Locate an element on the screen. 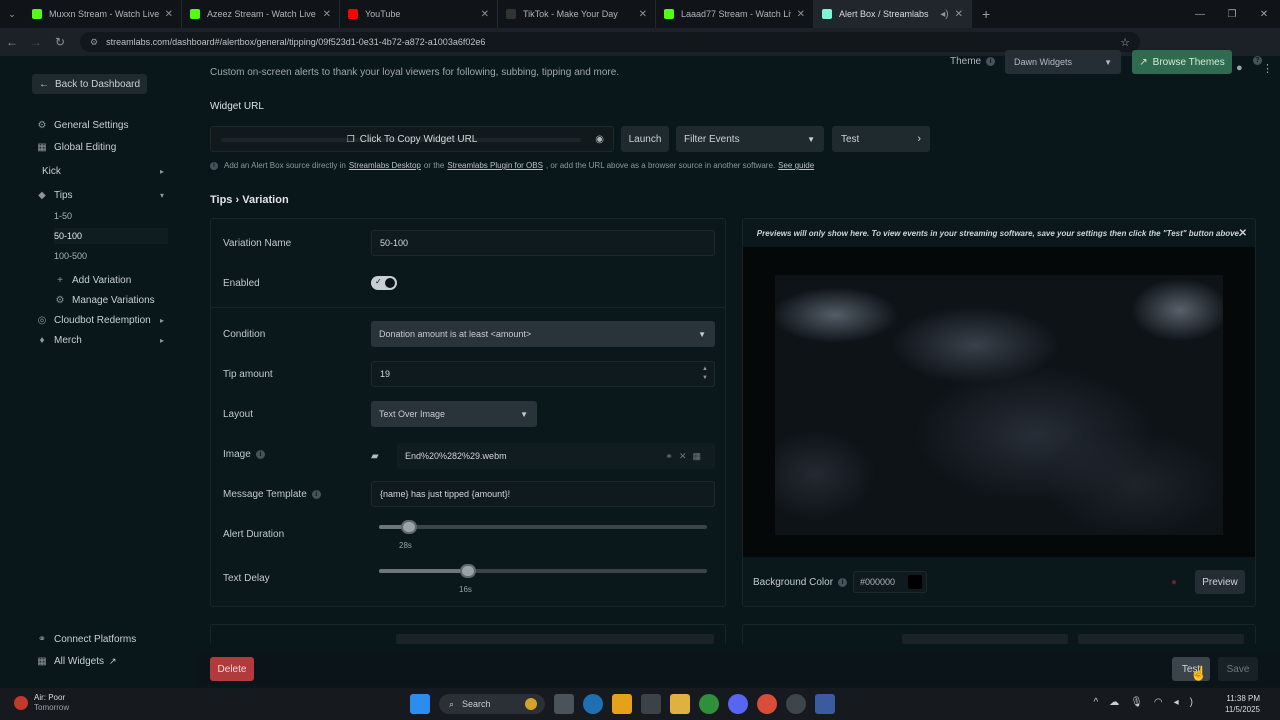 This screenshot has width=1280, height=720. site-info-icon: ⚙ is located at coordinates (94, 42).